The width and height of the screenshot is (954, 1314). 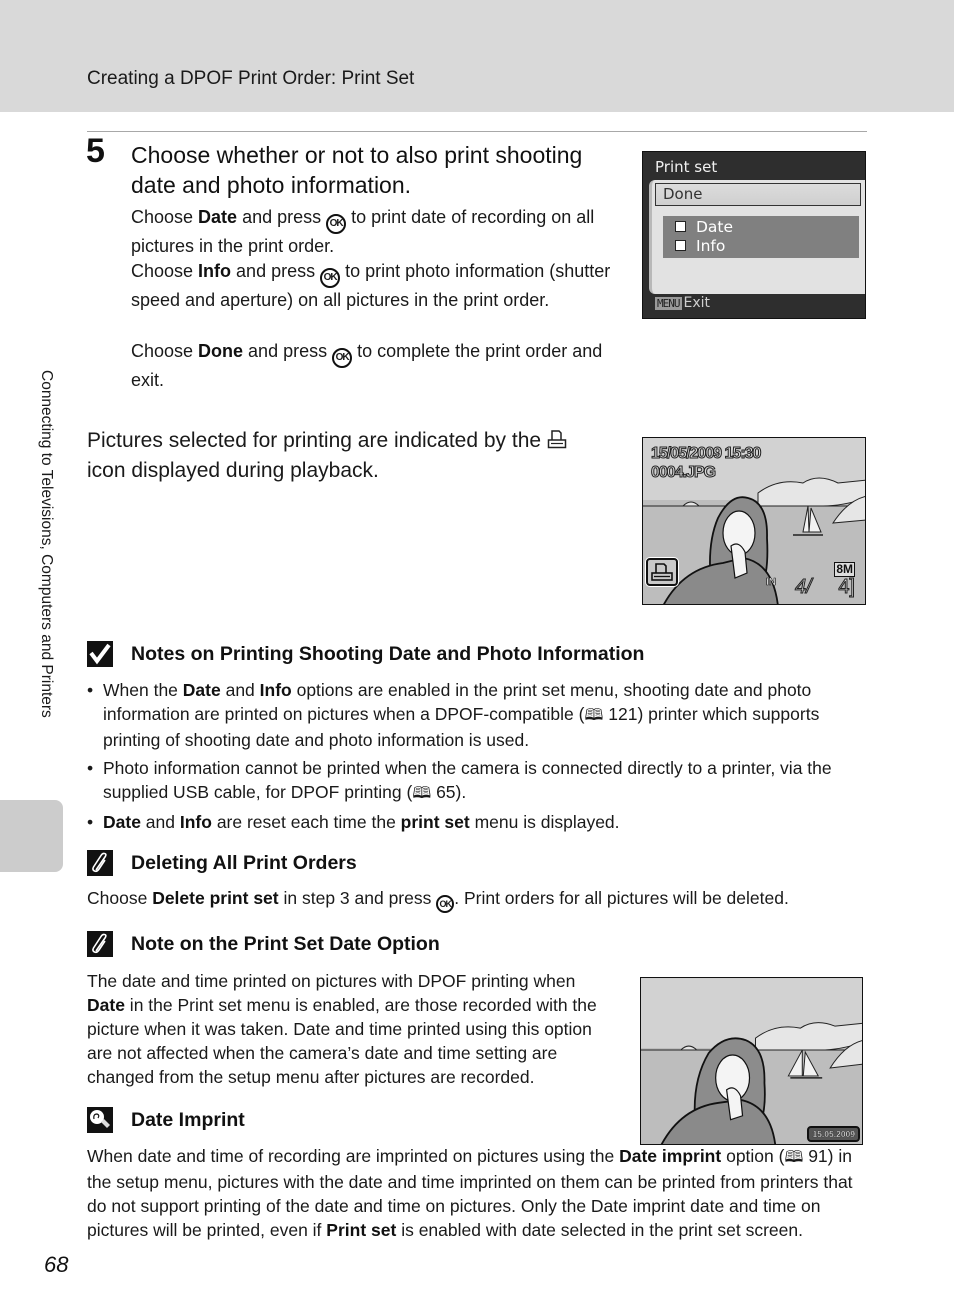 I want to click on frame-current: 4/, so click(x=804, y=587).